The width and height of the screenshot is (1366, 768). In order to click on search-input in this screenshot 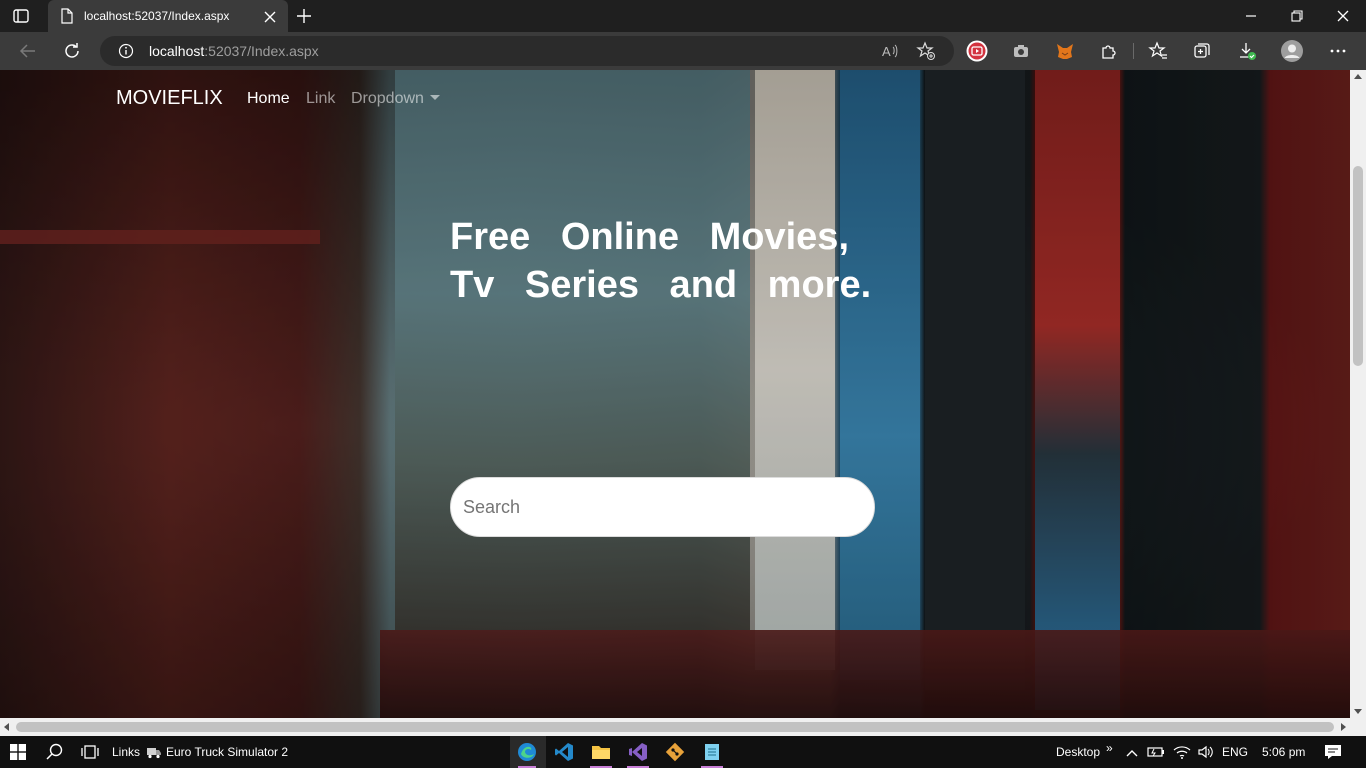, I will do `click(662, 507)`.